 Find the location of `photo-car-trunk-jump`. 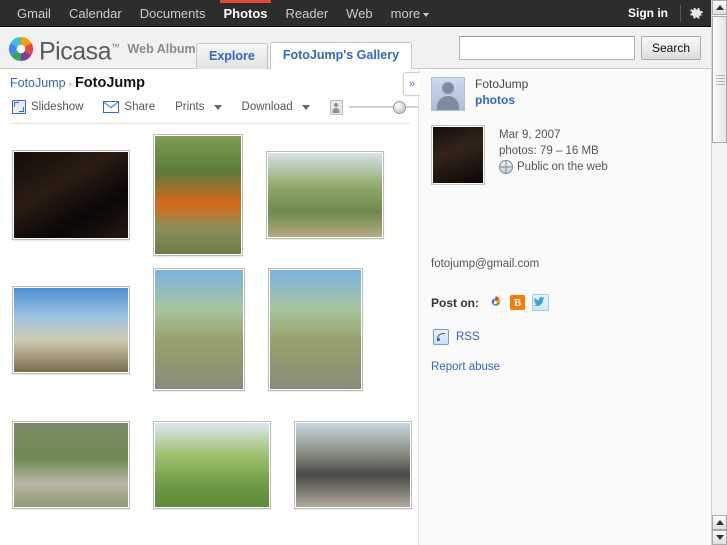

photo-car-trunk-jump is located at coordinates (353, 464).